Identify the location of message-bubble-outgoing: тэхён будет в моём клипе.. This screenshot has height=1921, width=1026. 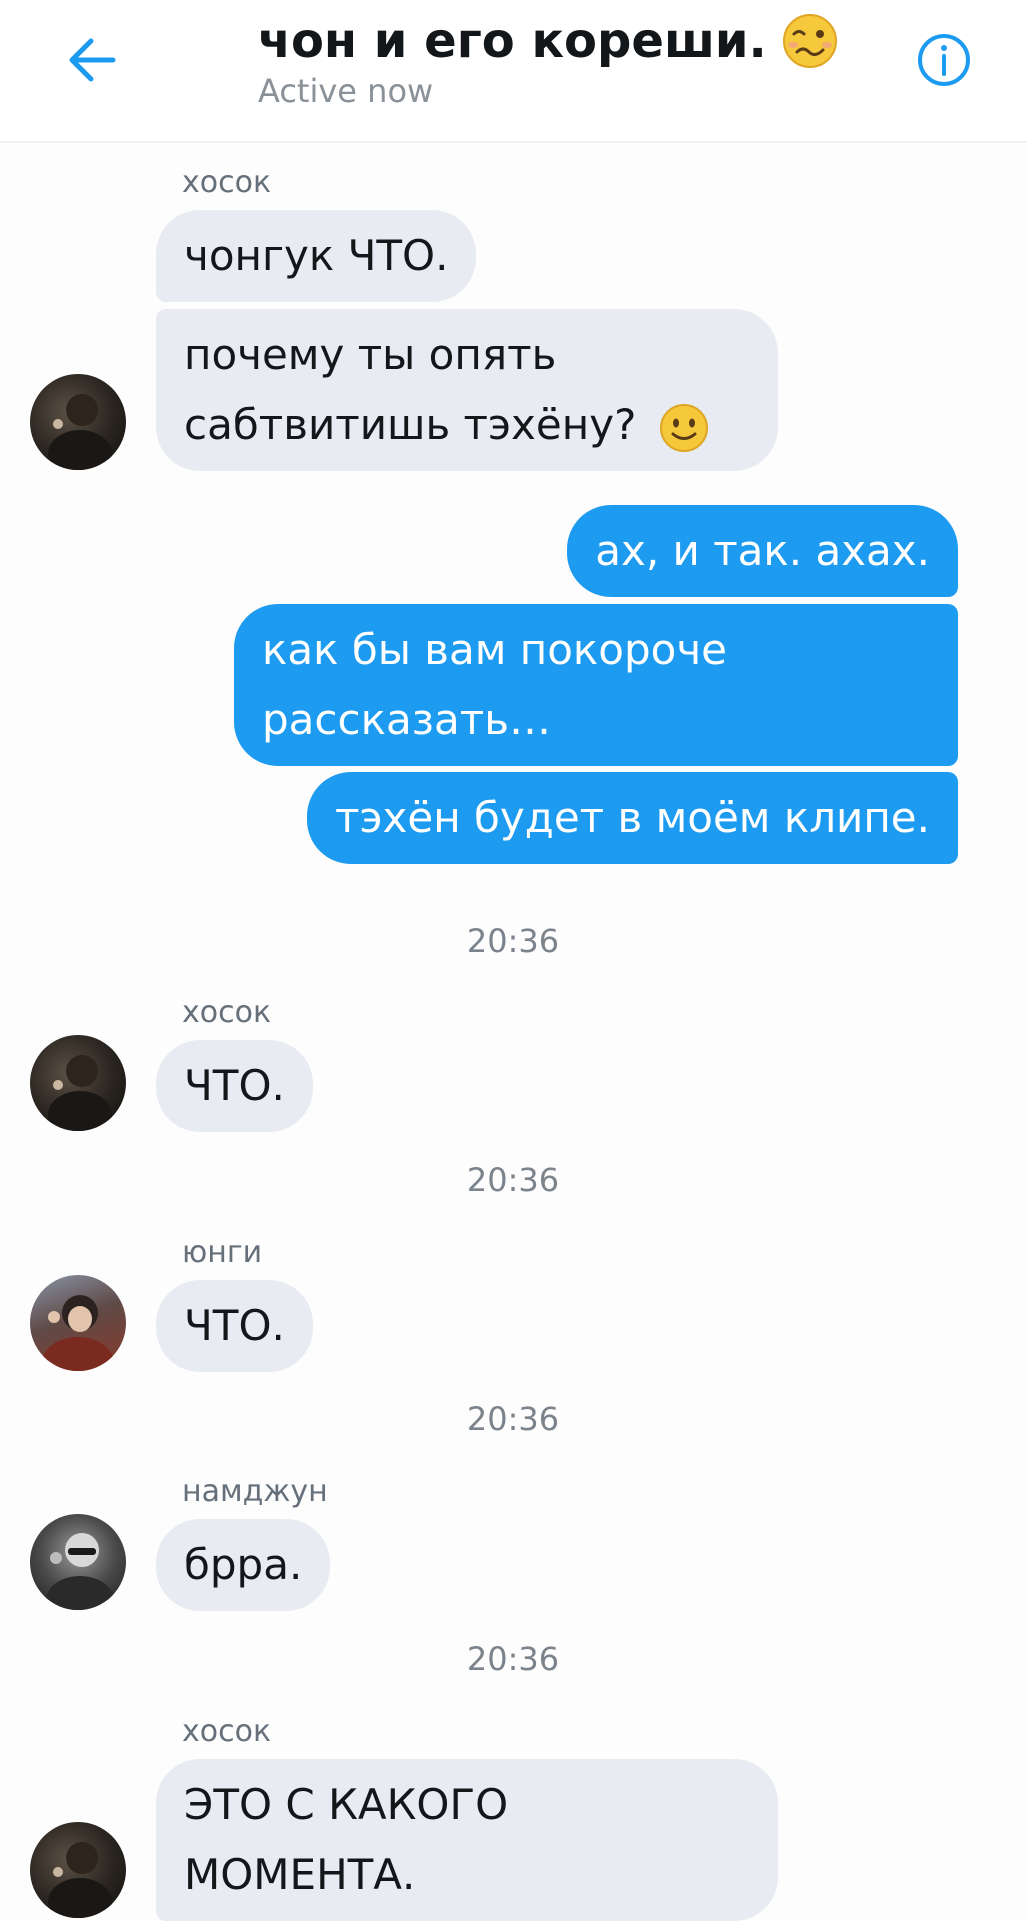
(632, 818).